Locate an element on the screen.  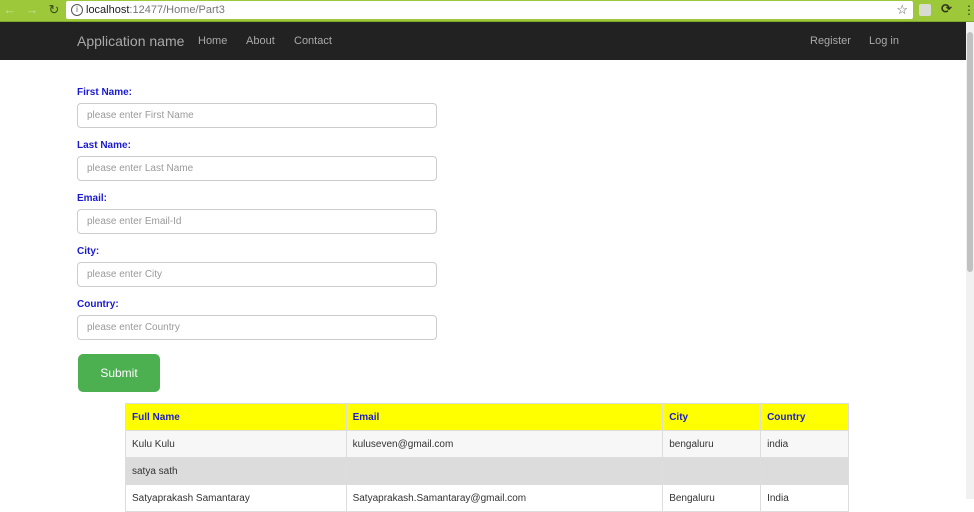
cell-country: india is located at coordinates (804, 444).